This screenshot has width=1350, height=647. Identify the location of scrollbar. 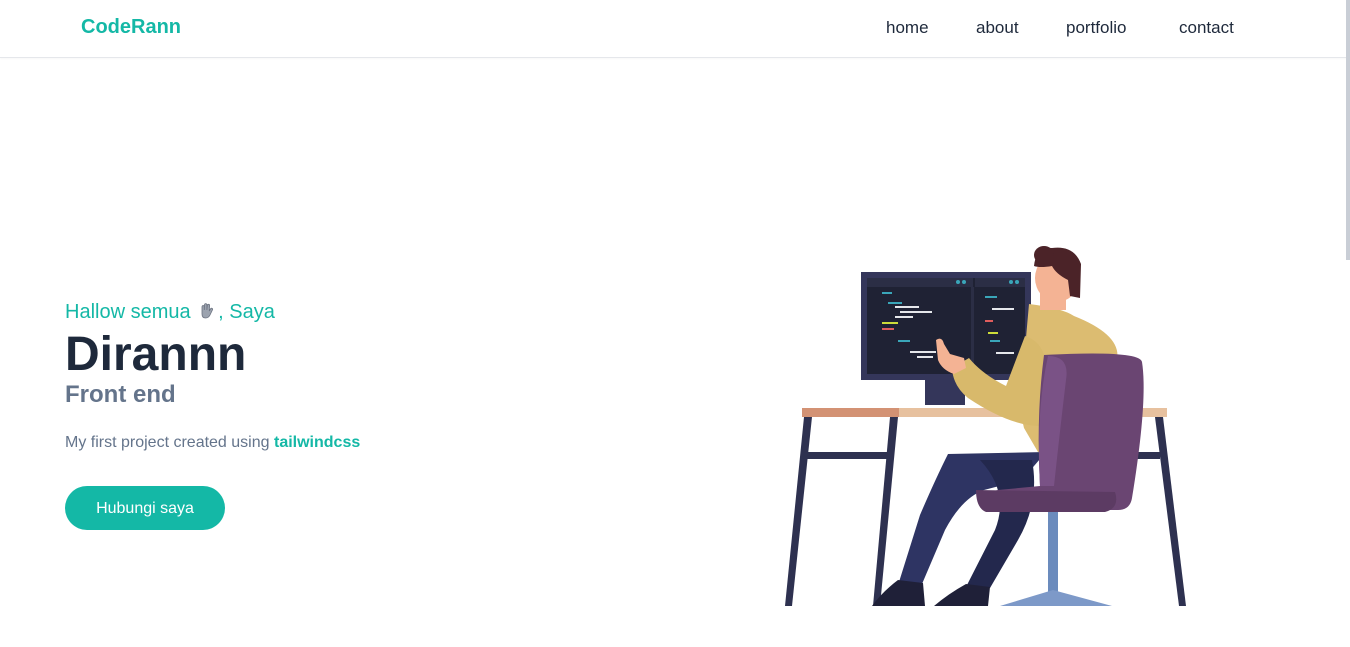
(1348, 130).